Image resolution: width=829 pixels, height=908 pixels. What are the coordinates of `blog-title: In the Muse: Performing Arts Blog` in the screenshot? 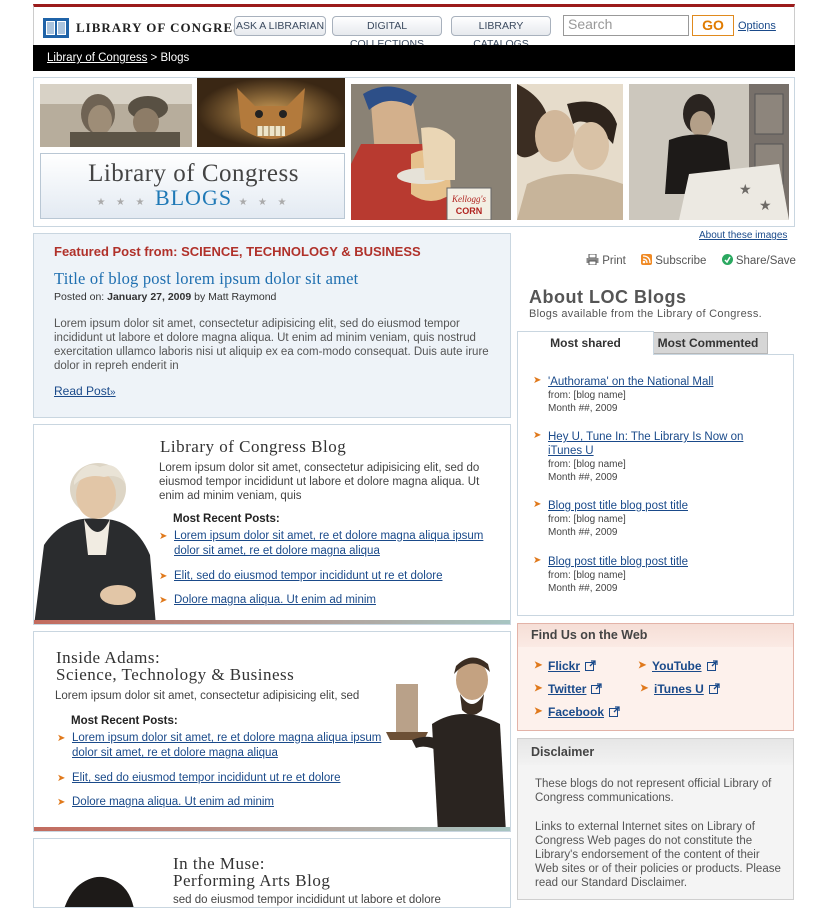 It's located at (251, 872).